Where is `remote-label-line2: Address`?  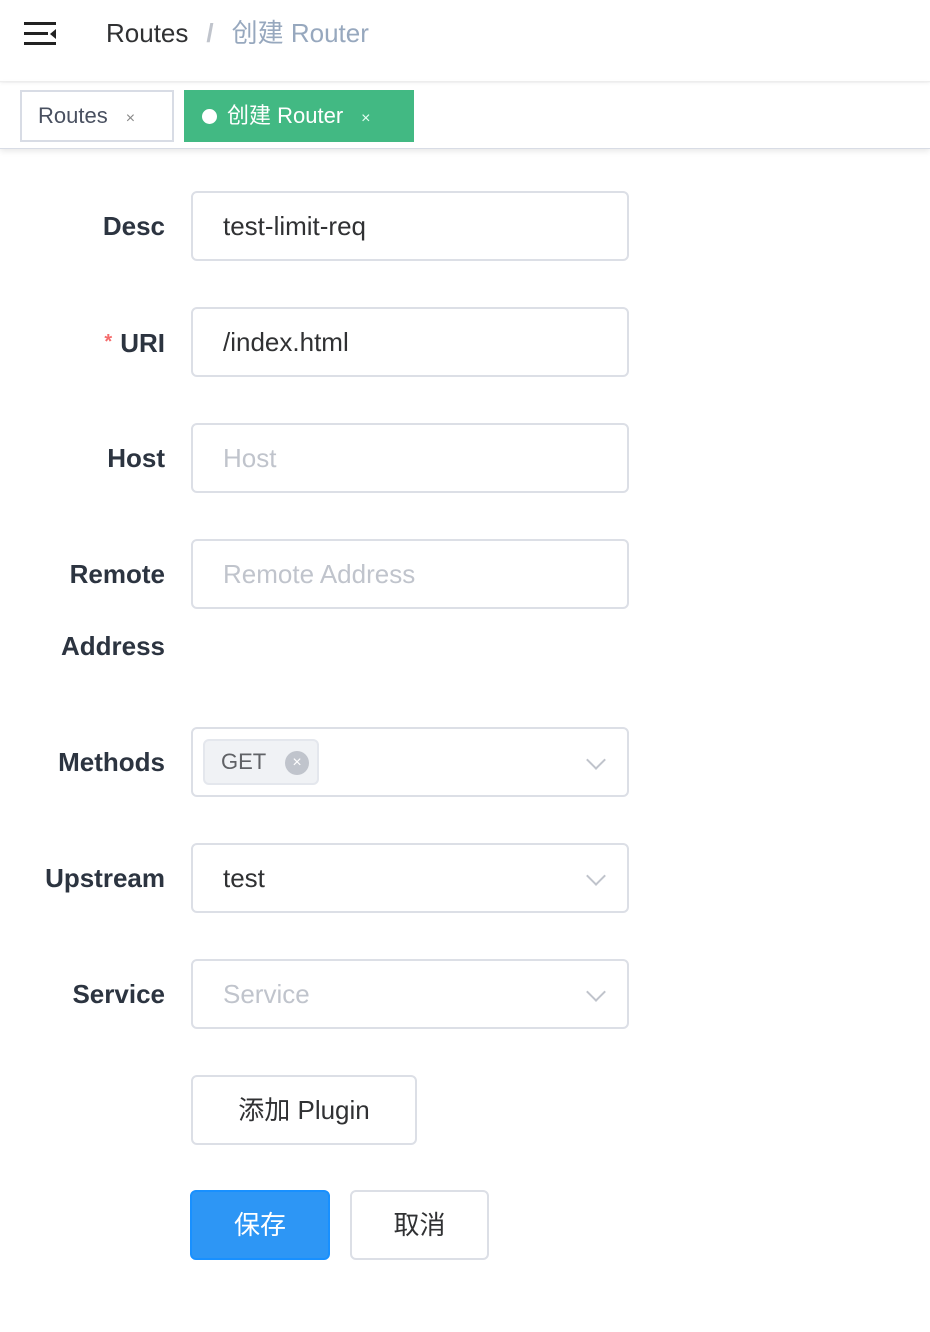 remote-label-line2: Address is located at coordinates (112, 646).